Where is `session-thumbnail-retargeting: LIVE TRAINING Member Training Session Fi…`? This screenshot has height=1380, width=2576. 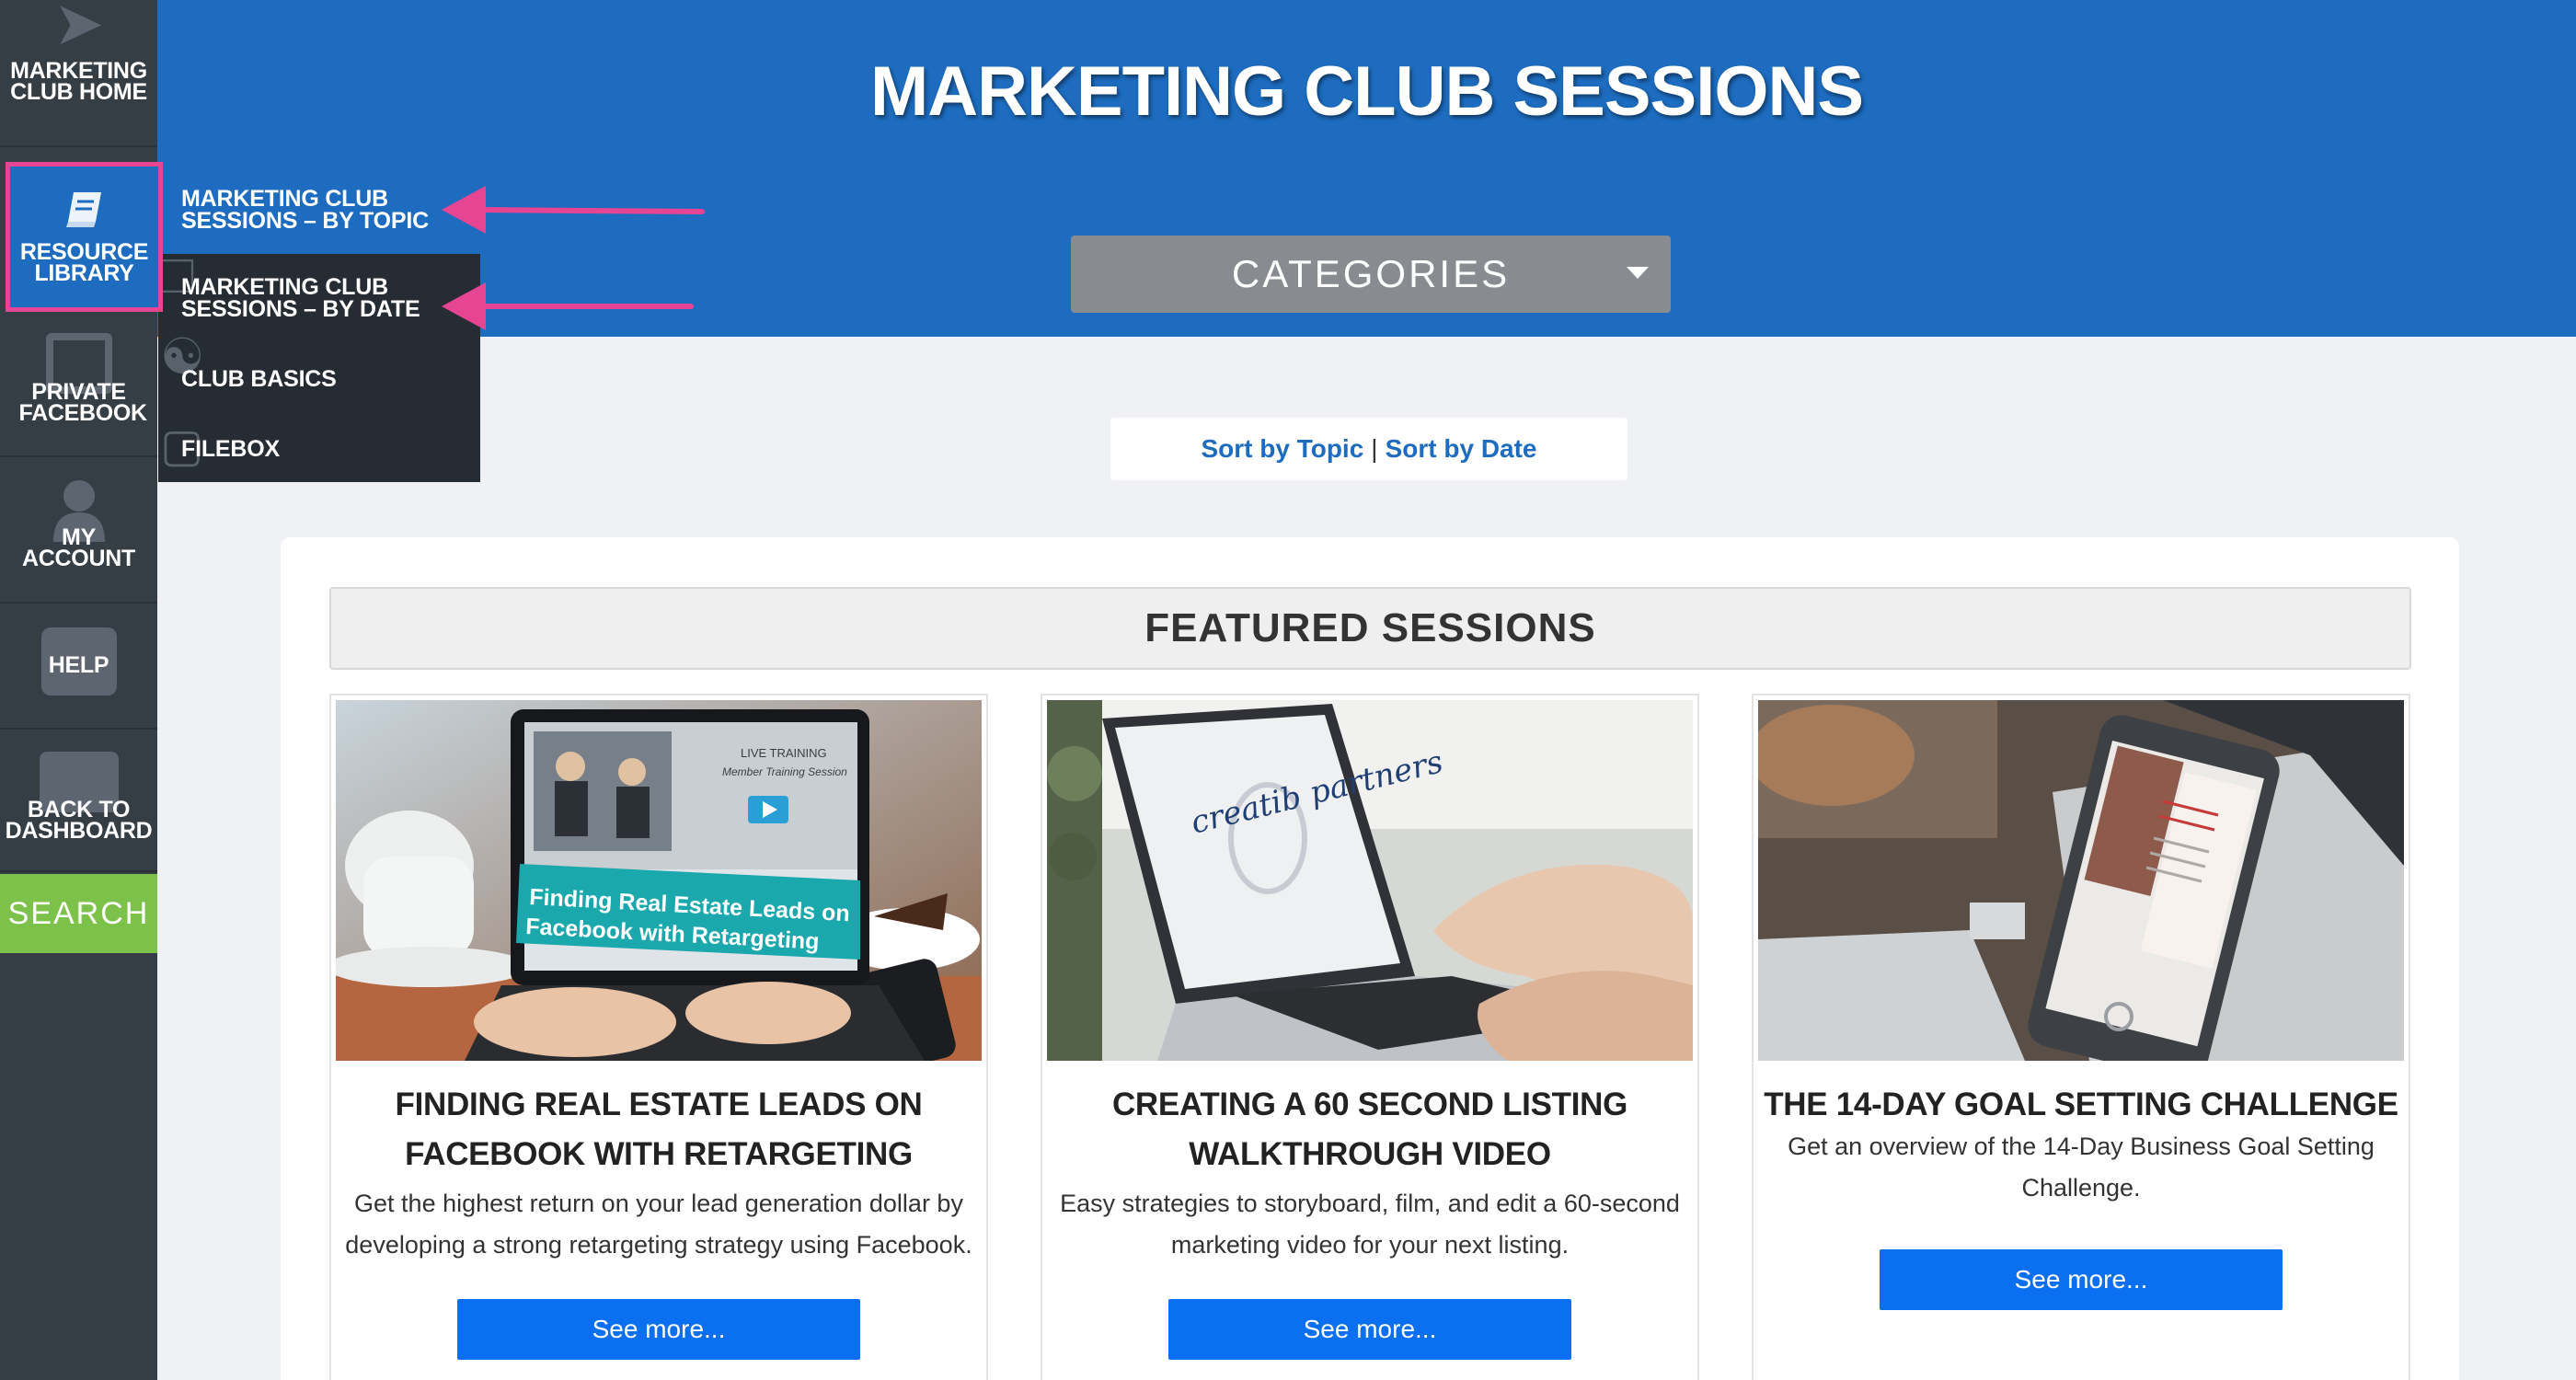 session-thumbnail-retargeting: LIVE TRAINING Member Training Session Fi… is located at coordinates (659, 880).